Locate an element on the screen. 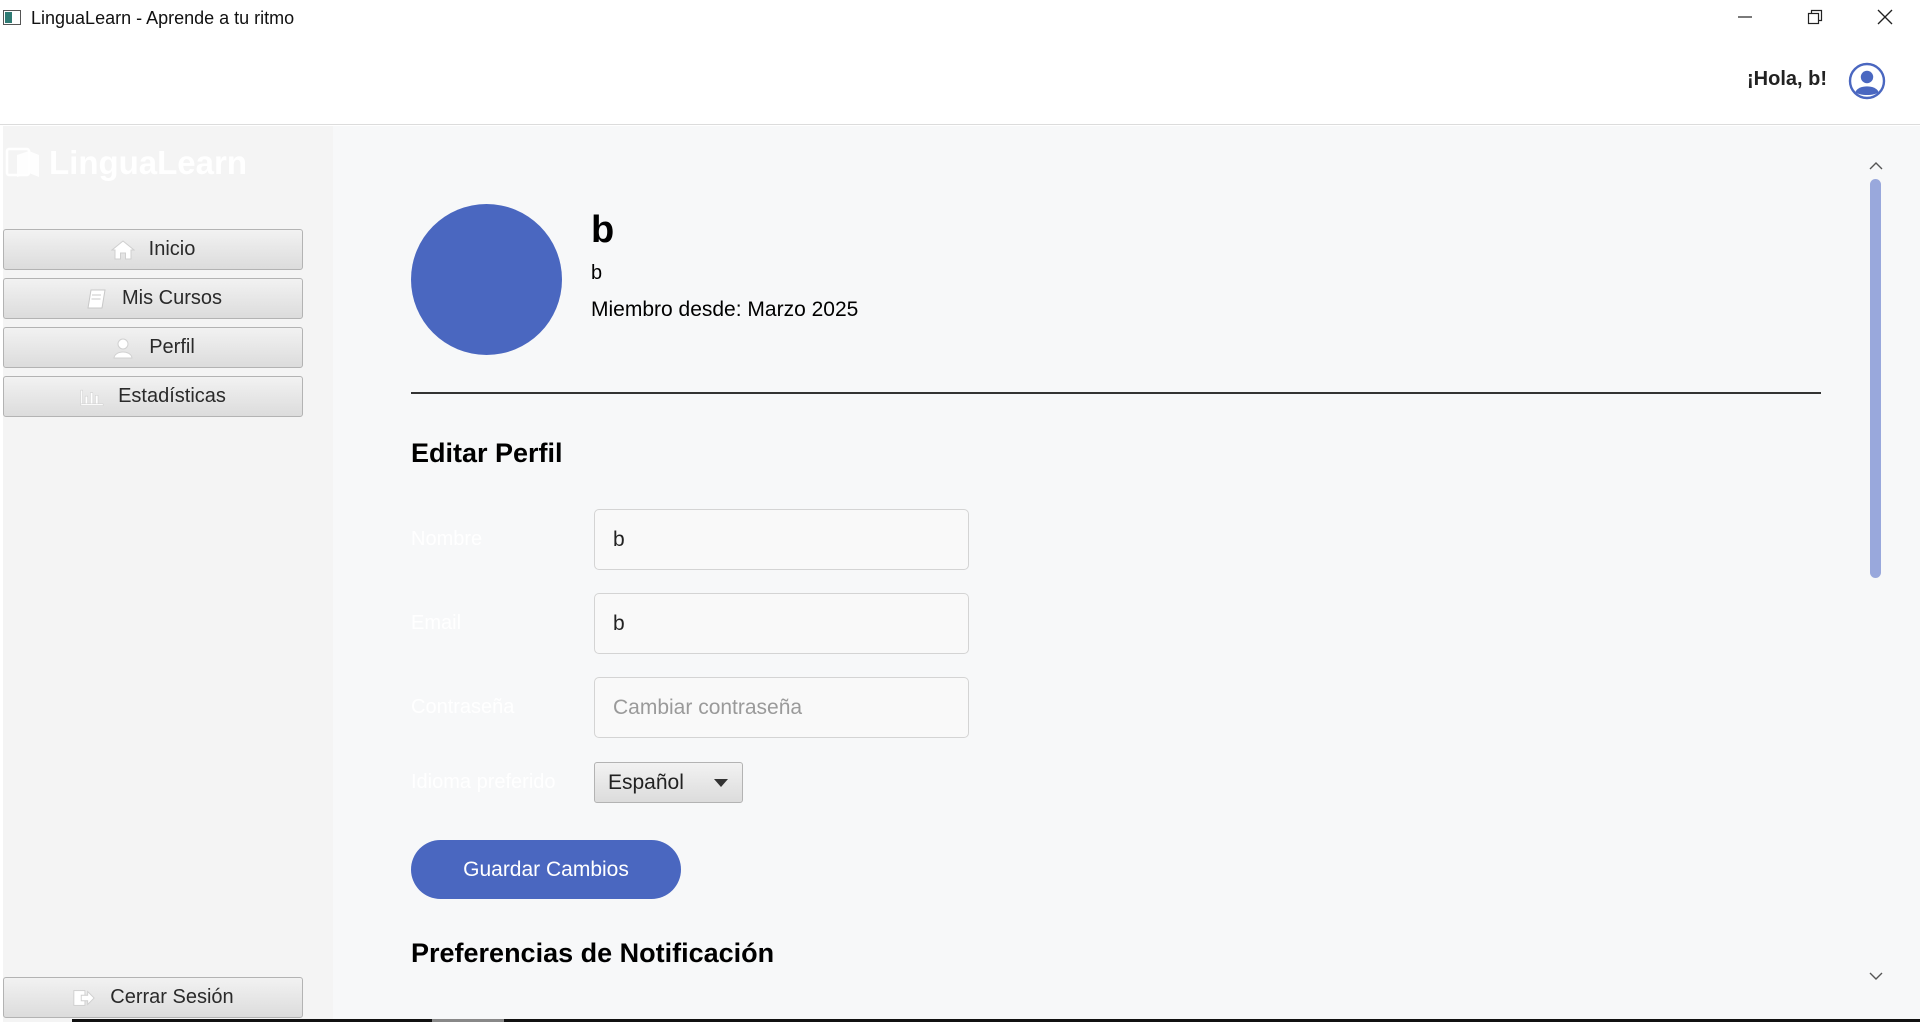 This screenshot has height=1022, width=1920. profile-name: b is located at coordinates (603, 230).